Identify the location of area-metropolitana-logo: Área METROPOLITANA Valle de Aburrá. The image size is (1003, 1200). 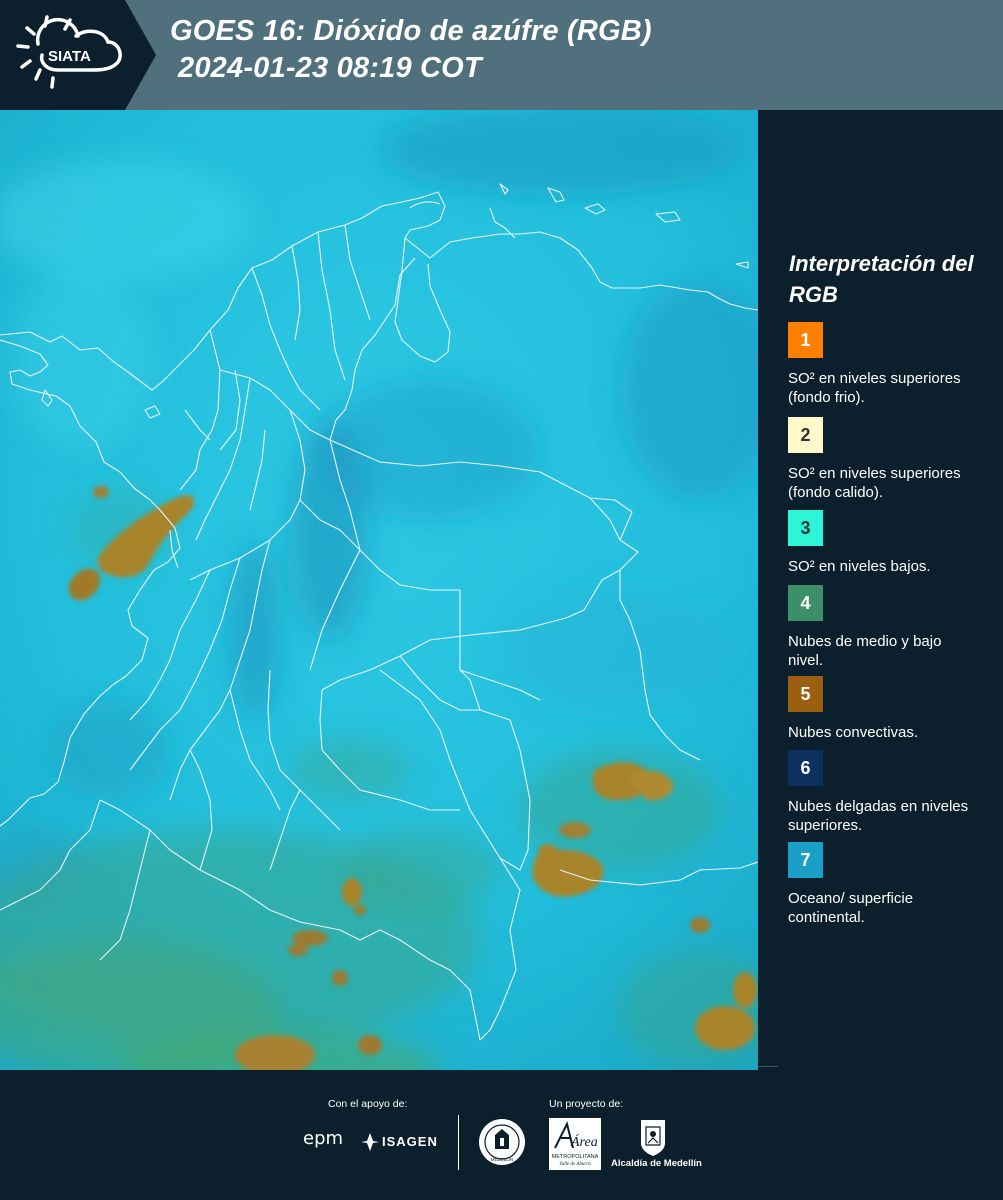
(575, 1144).